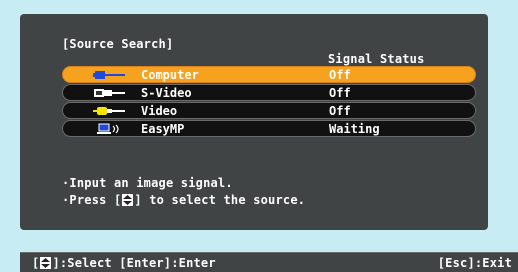 This screenshot has width=518, height=272. I want to click on source-label: S-Video, so click(166, 93).